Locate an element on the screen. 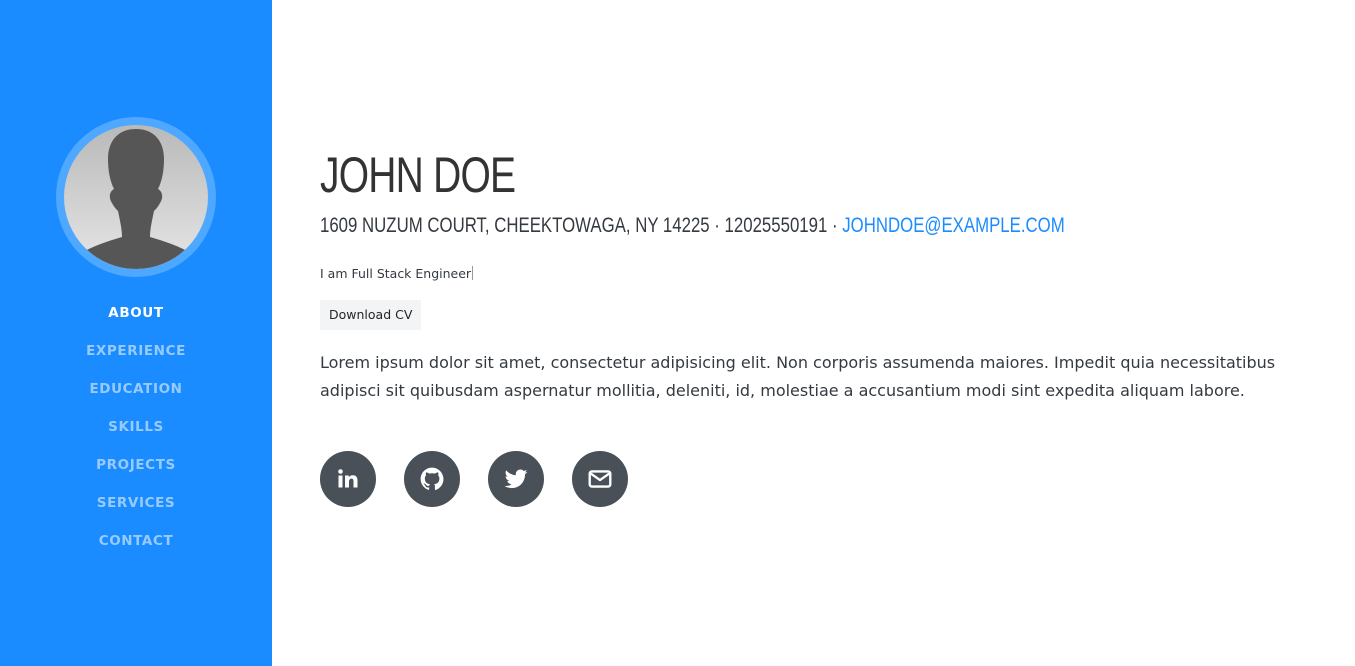  email-link: JOHNDOE@EXAMPLE.COM is located at coordinates (953, 225).